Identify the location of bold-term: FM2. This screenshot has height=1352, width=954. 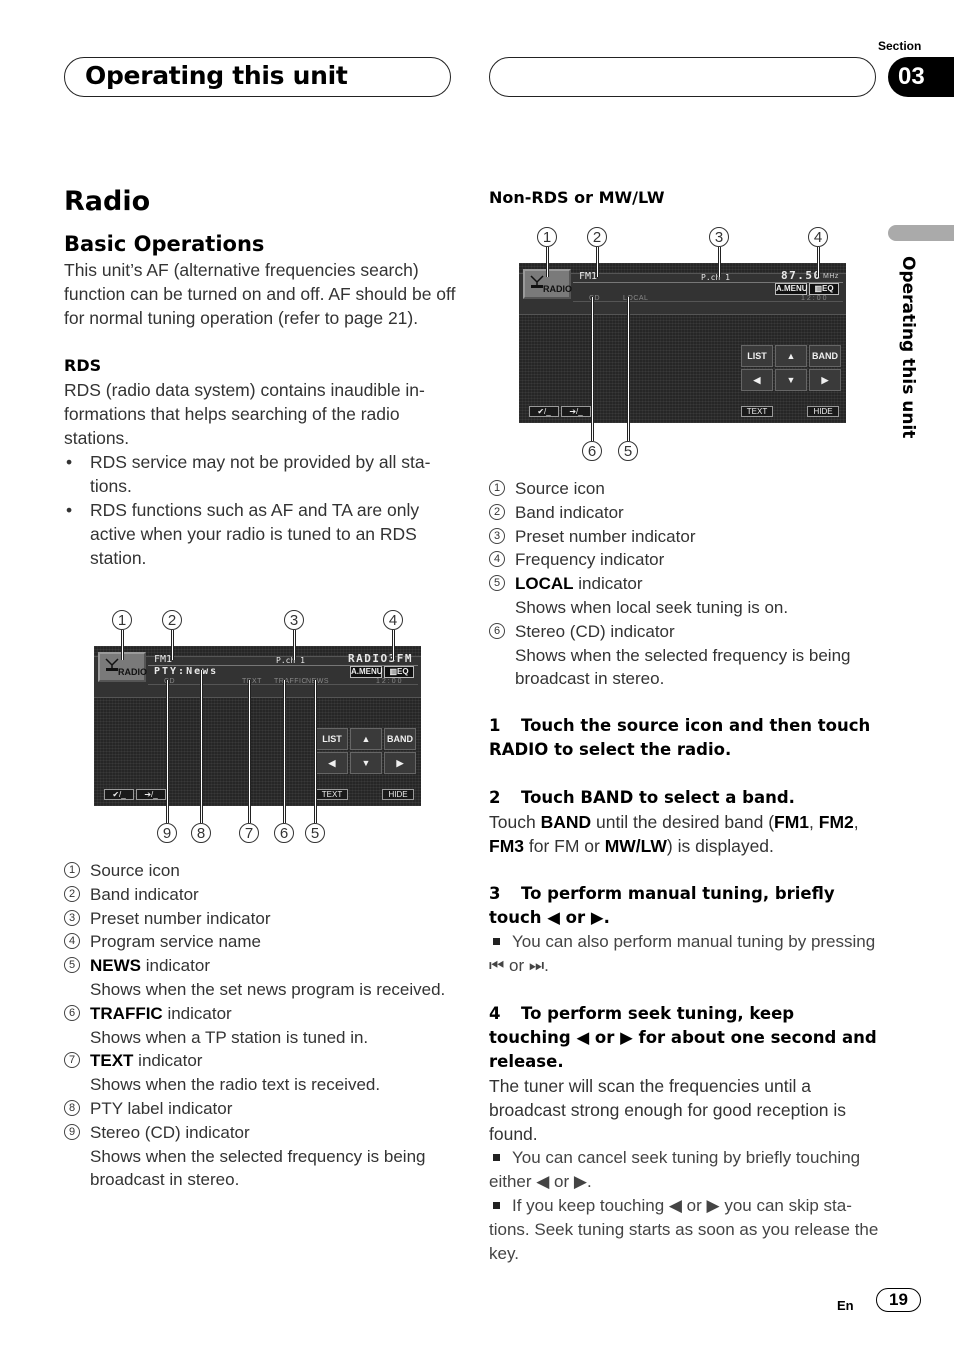
(836, 822).